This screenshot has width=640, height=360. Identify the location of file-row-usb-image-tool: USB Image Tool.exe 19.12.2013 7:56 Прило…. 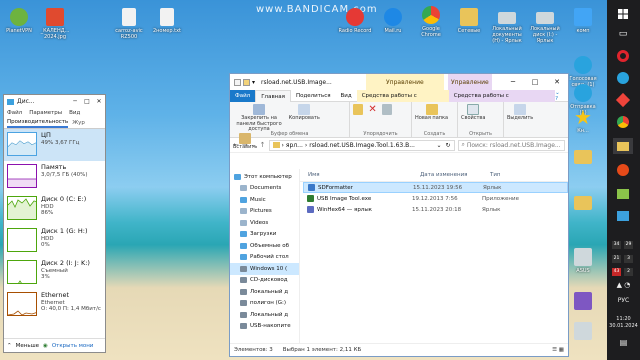
(435, 198).